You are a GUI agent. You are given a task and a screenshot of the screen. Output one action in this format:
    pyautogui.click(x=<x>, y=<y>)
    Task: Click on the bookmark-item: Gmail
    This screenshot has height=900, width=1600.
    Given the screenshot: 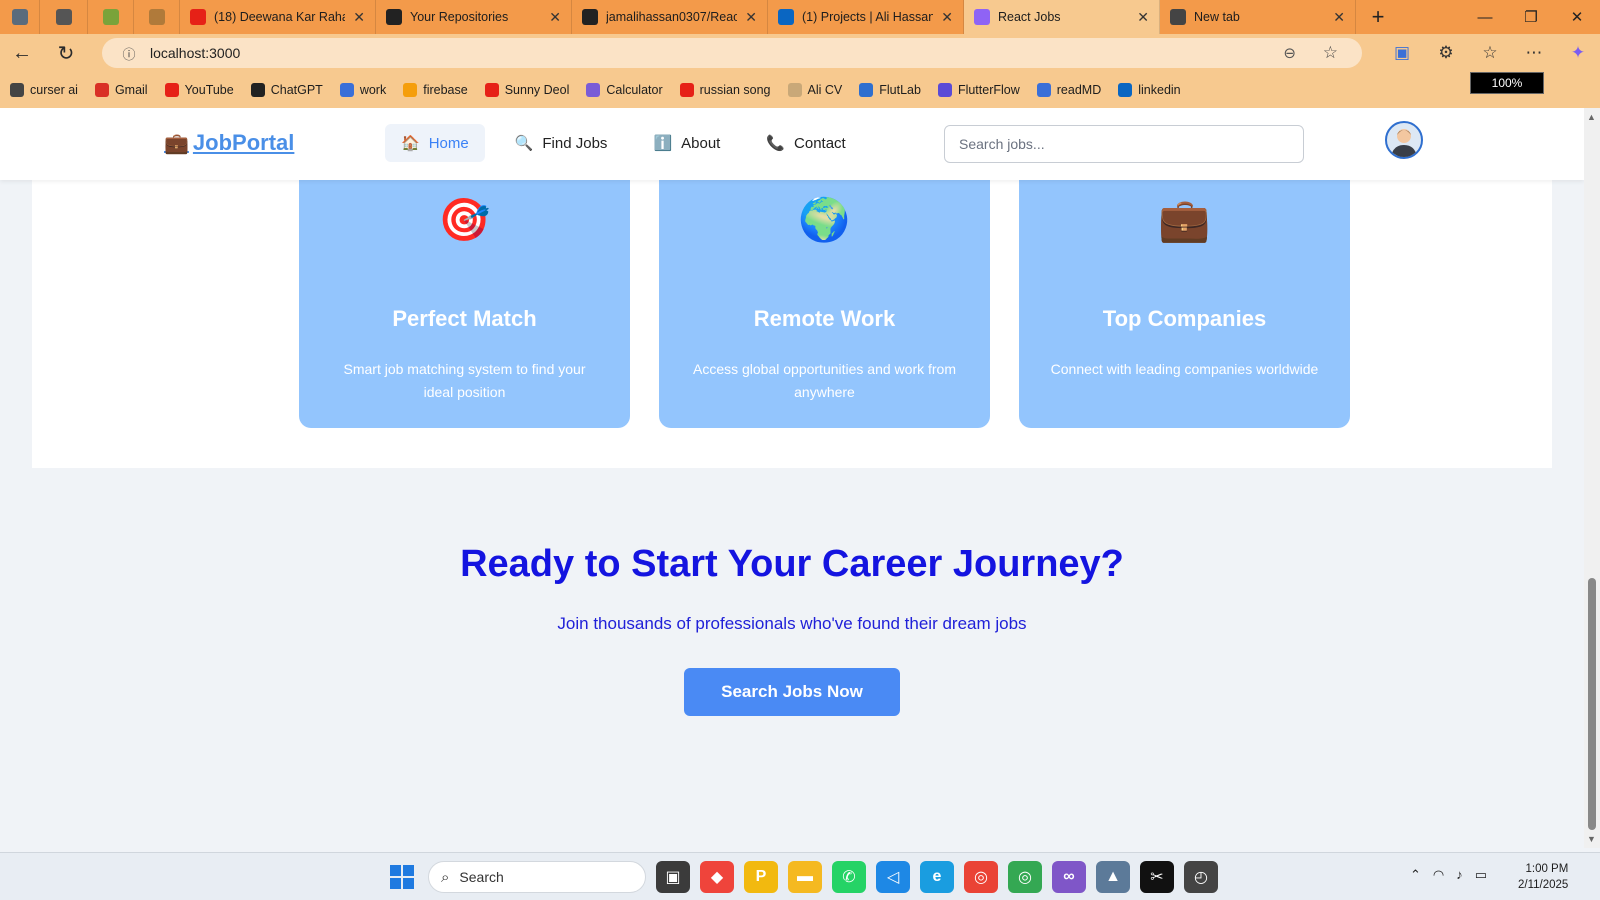 What is the action you would take?
    pyautogui.click(x=121, y=90)
    